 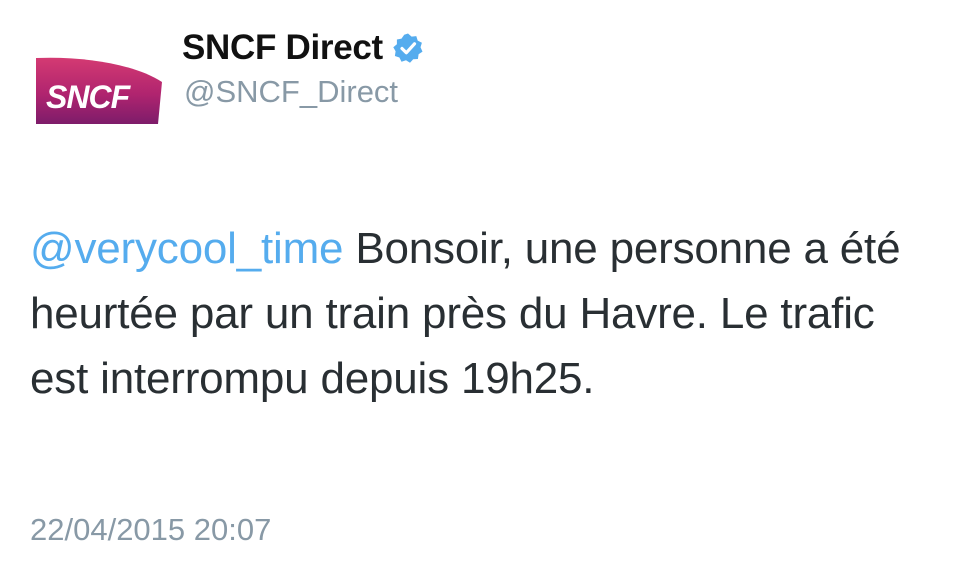 What do you see at coordinates (89, 97) in the screenshot?
I see `svg-text: SNCF` at bounding box center [89, 97].